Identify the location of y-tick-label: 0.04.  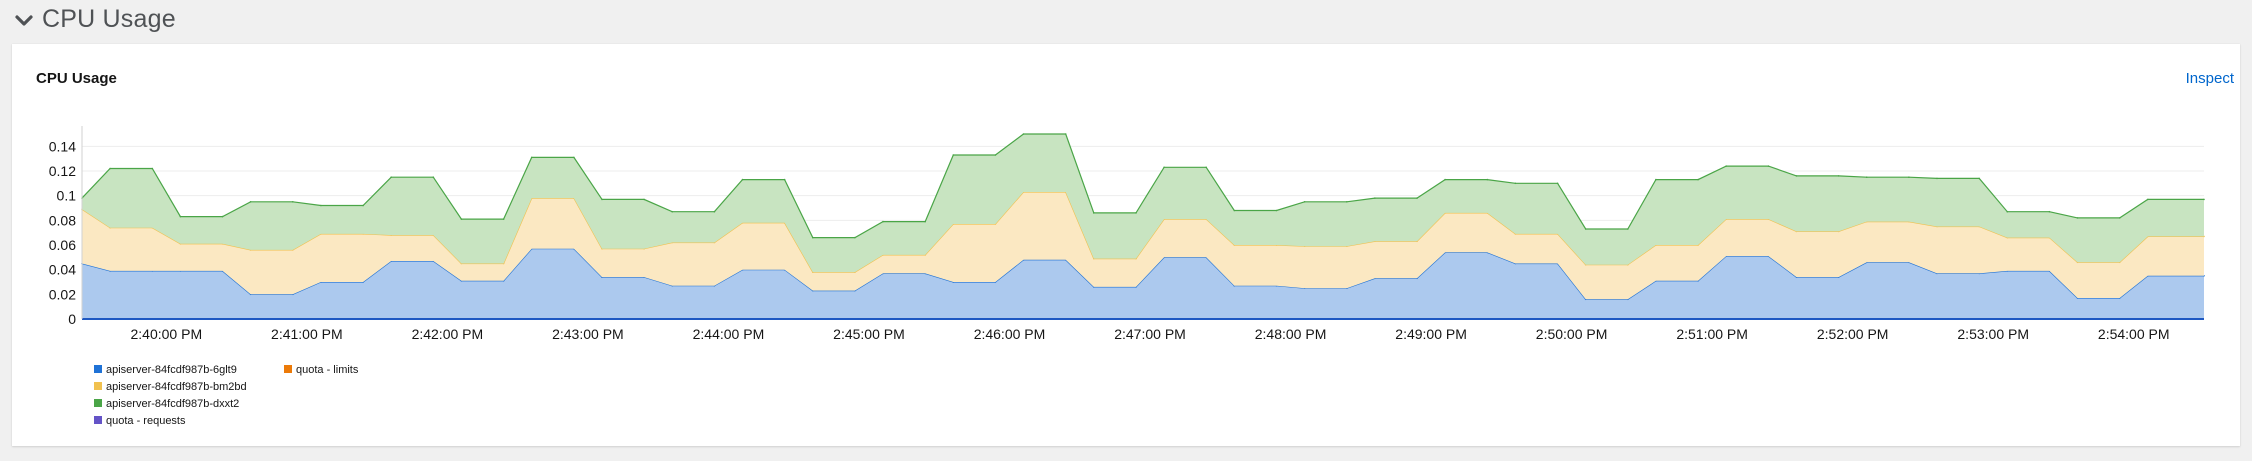
(62, 270).